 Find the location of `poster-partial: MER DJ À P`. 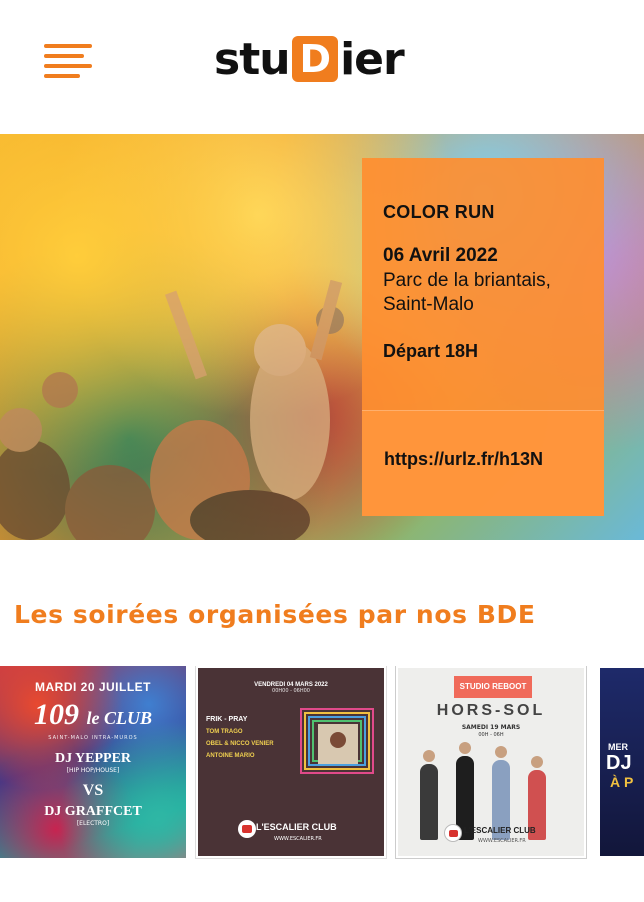

poster-partial: MER DJ À P is located at coordinates (621, 762).